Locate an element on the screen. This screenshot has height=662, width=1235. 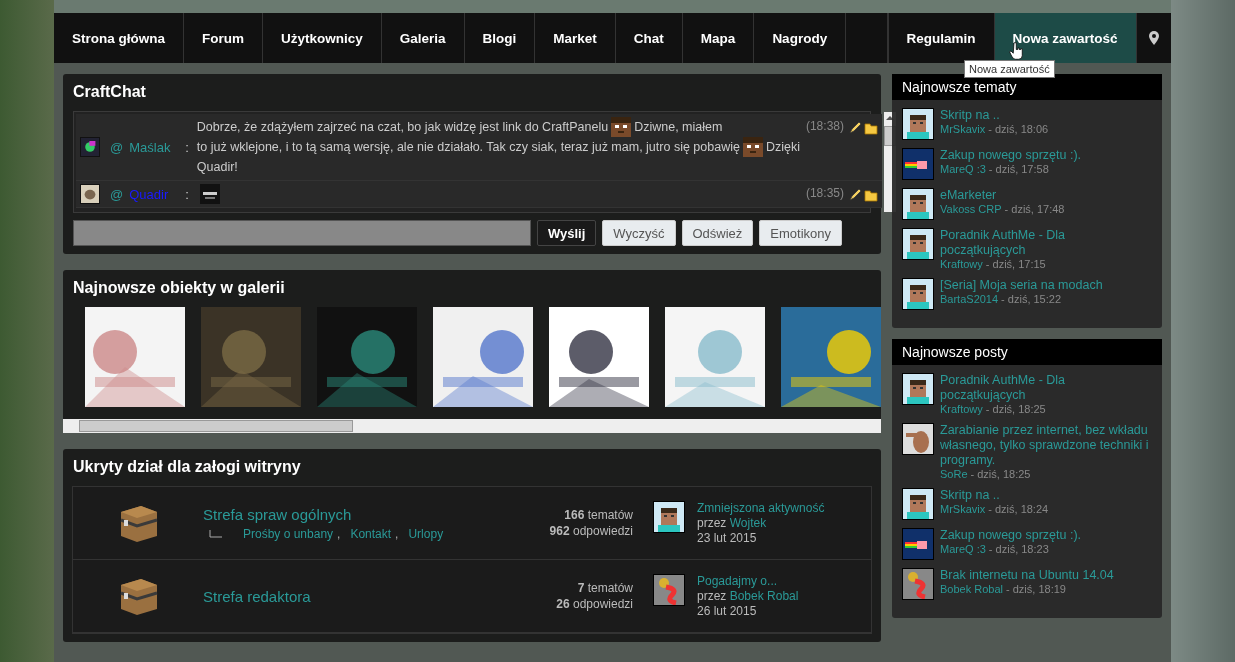
subforum-branch-icon is located at coordinates (216, 533).